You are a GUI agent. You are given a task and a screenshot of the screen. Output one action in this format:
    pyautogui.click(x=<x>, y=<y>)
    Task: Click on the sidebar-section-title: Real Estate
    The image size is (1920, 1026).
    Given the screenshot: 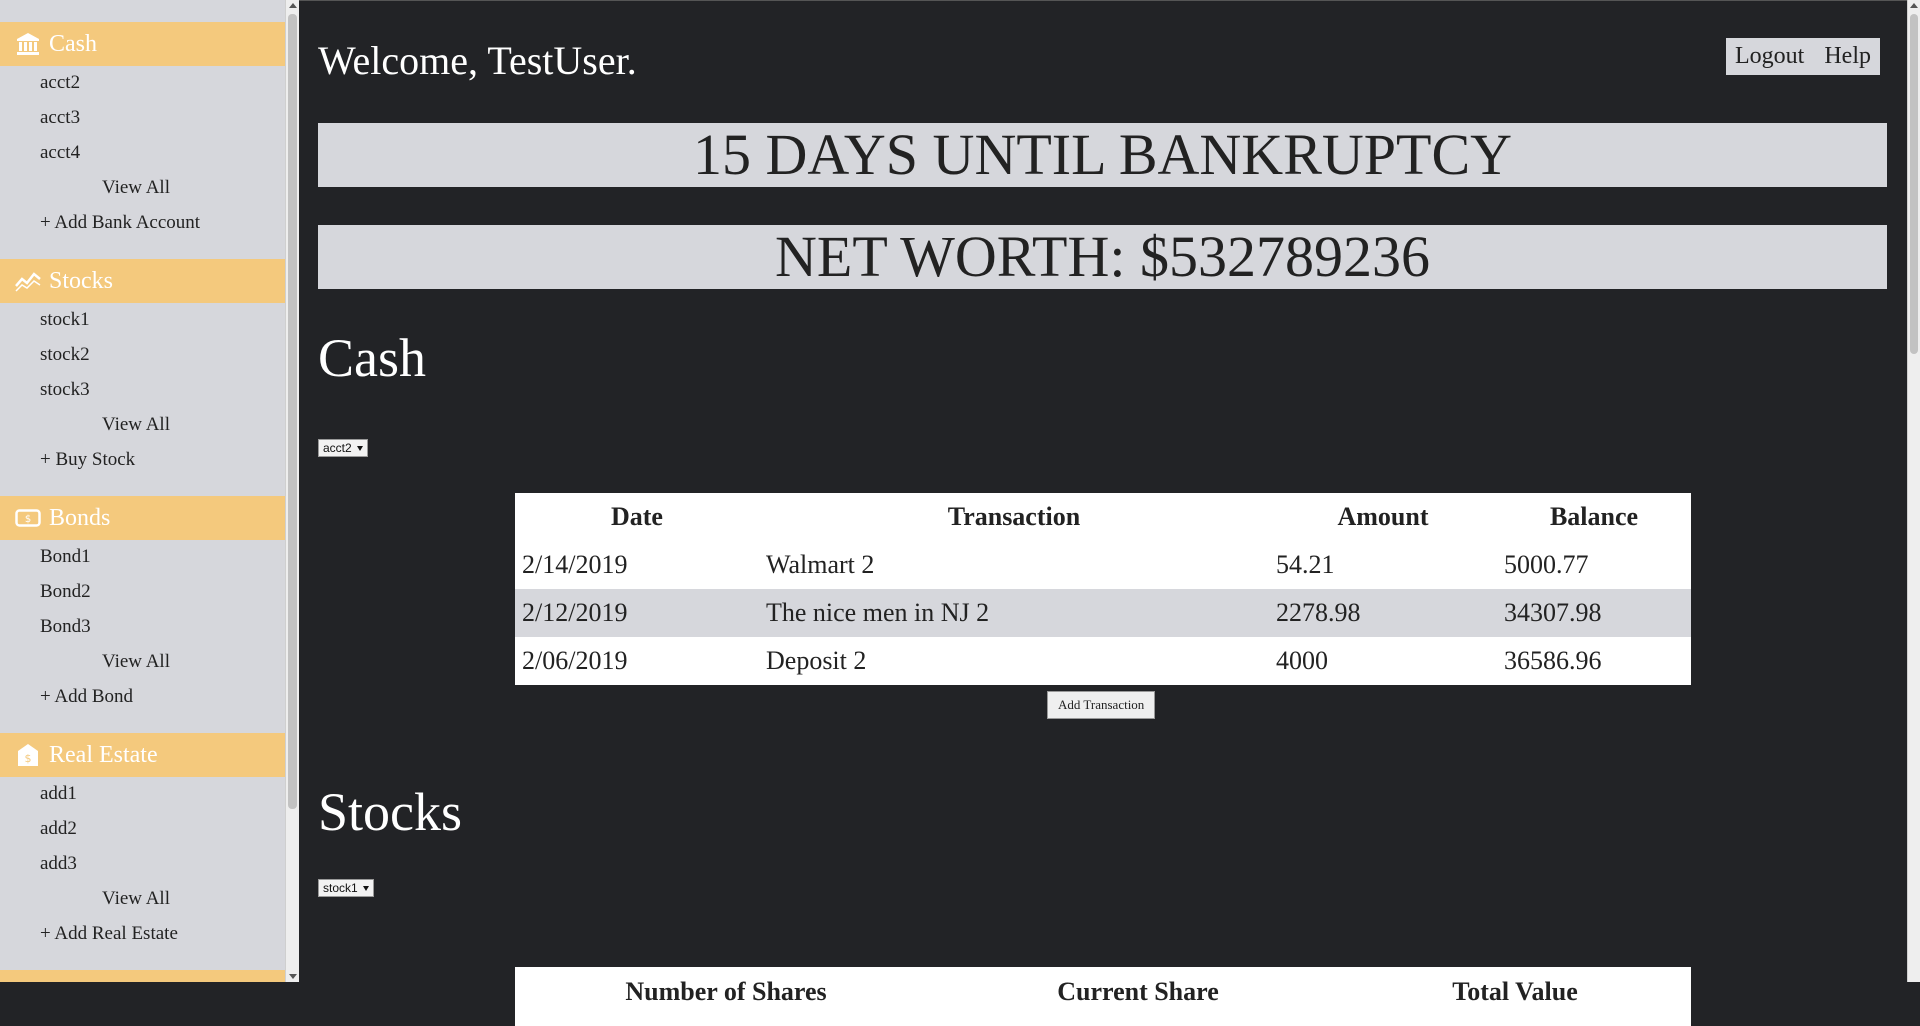 What is the action you would take?
    pyautogui.click(x=103, y=754)
    